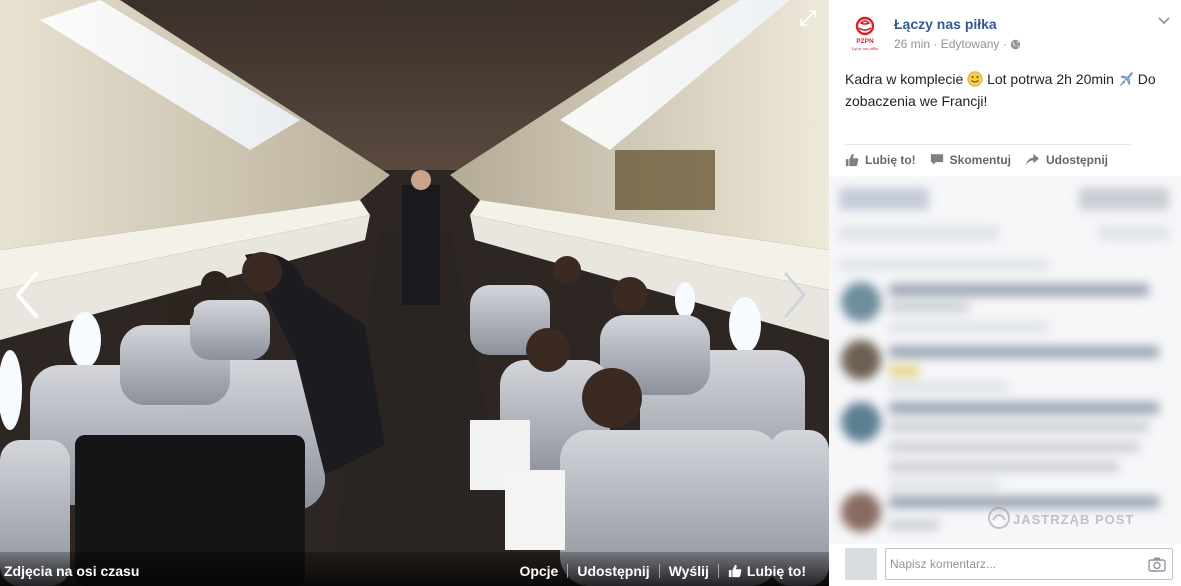  I want to click on comment-input, so click(1006, 564).